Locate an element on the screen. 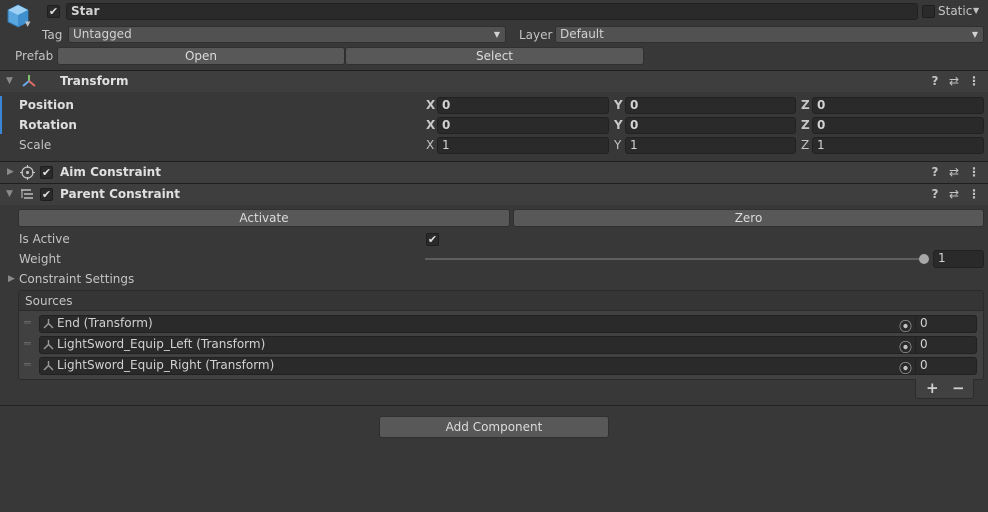 The height and width of the screenshot is (512, 988). source-name: LightSword_Equip_Left (Transform) is located at coordinates (161, 344).